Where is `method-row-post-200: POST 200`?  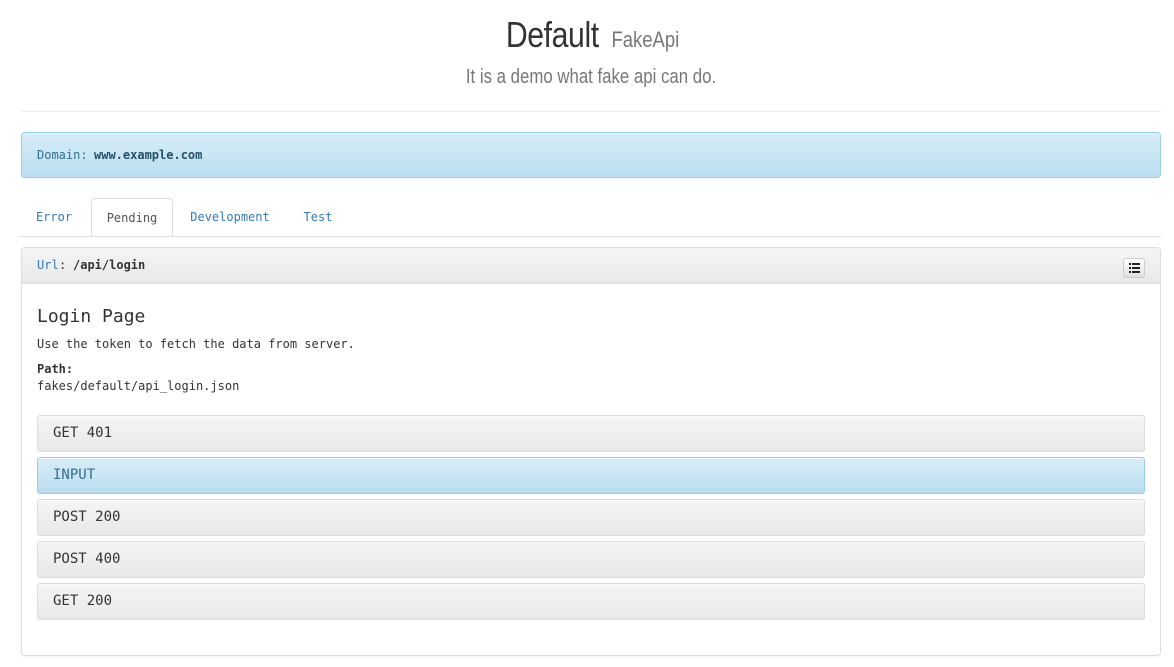 method-row-post-200: POST 200 is located at coordinates (591, 517).